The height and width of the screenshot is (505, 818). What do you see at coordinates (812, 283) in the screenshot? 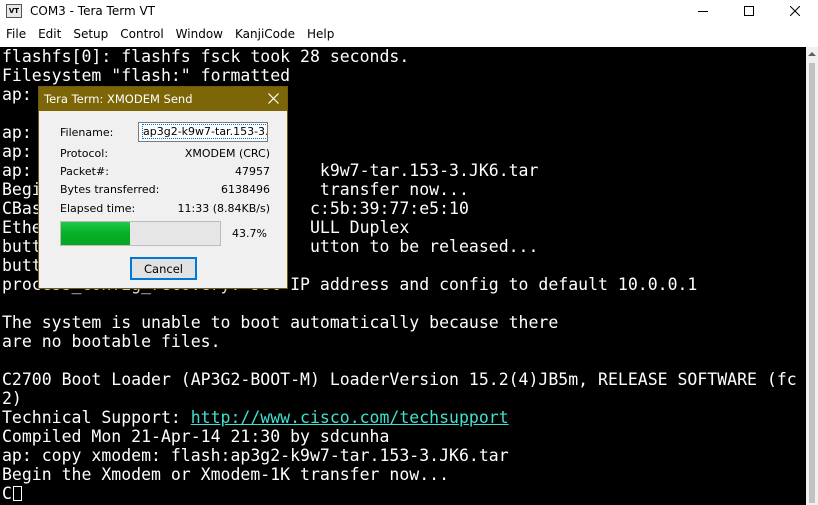
I see `scrollbar-thumb` at bounding box center [812, 283].